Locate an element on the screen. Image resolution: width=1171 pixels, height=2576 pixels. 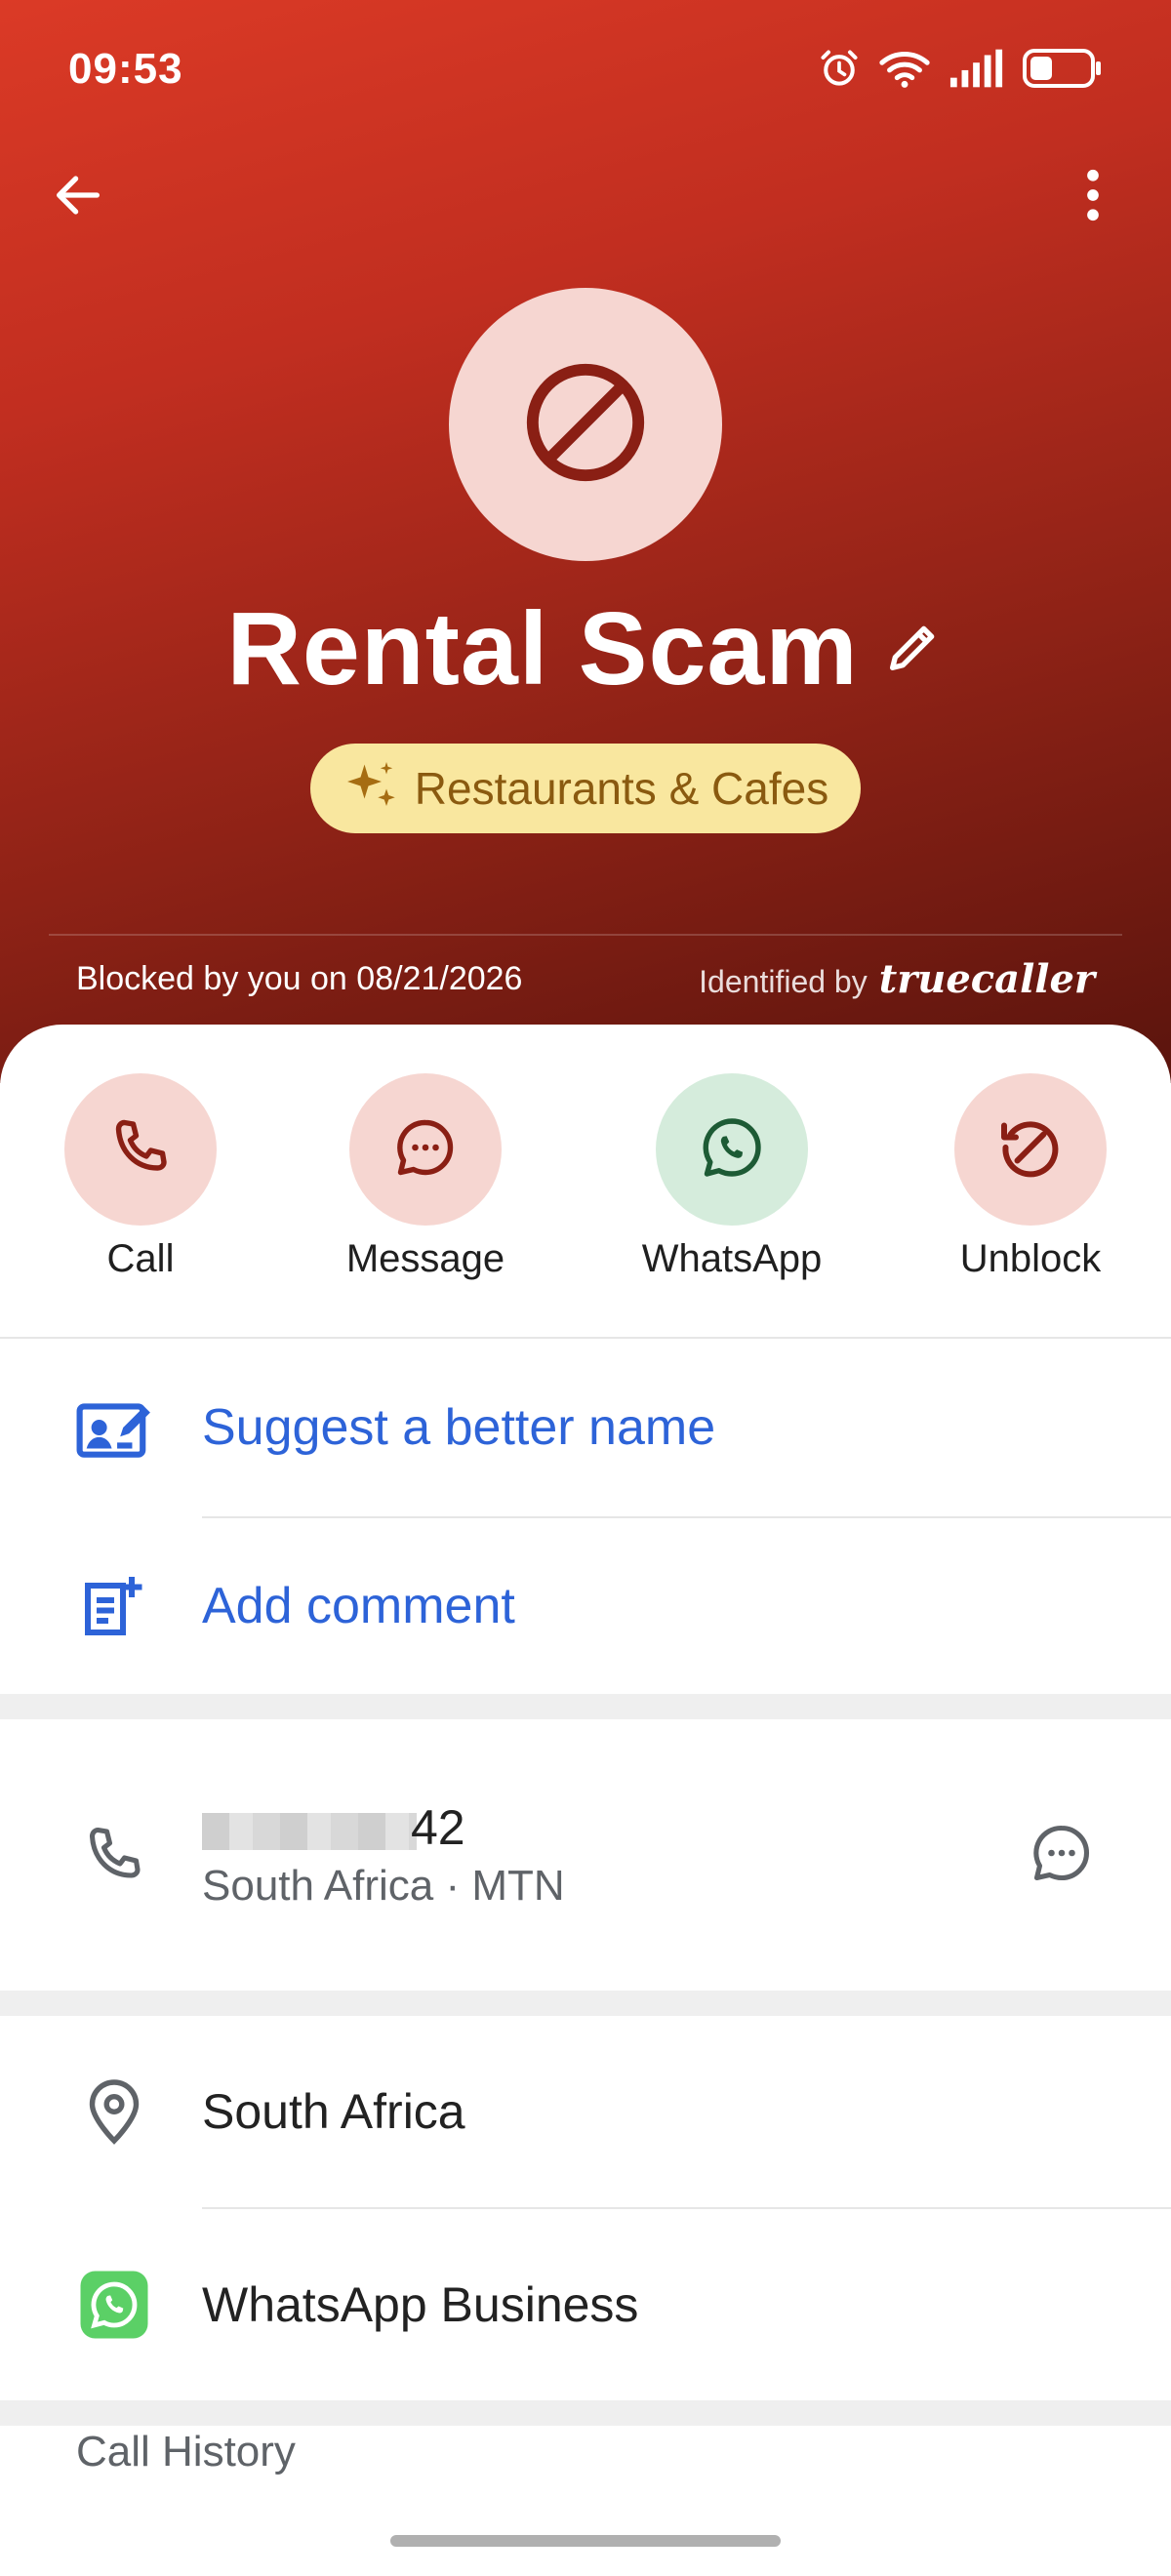
unblock-label: Unblock is located at coordinates (1030, 1258).